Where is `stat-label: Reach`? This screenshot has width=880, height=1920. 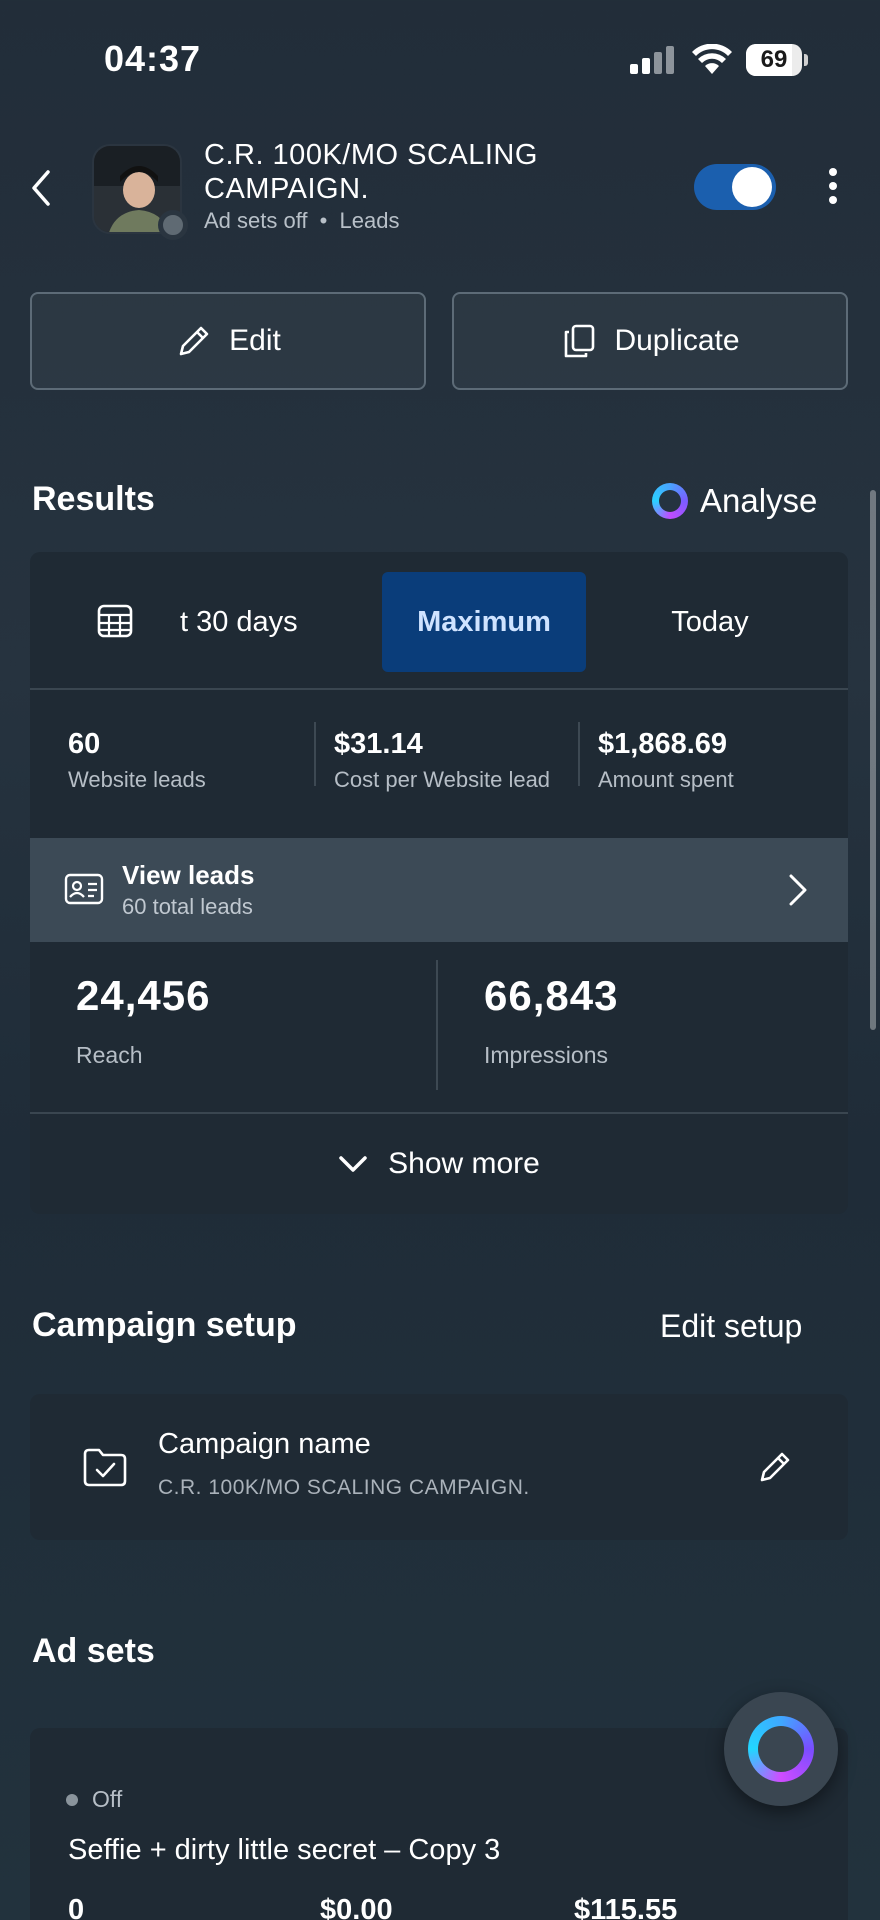 stat-label: Reach is located at coordinates (109, 1055).